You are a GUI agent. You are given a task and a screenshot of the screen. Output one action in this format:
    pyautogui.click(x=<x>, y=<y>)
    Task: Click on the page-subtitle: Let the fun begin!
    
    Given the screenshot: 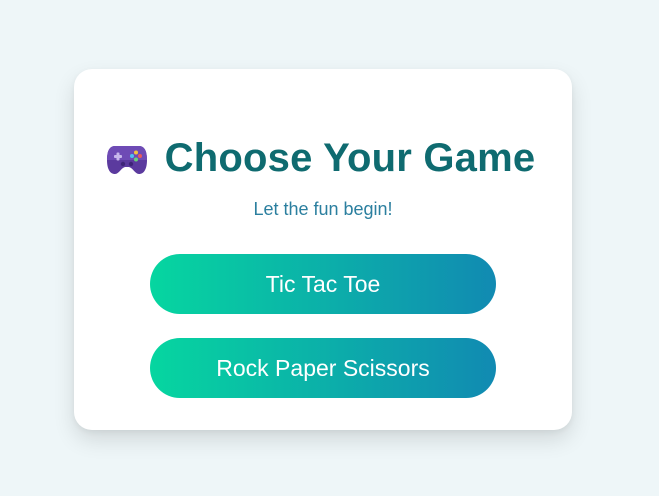 What is the action you would take?
    pyautogui.click(x=323, y=209)
    